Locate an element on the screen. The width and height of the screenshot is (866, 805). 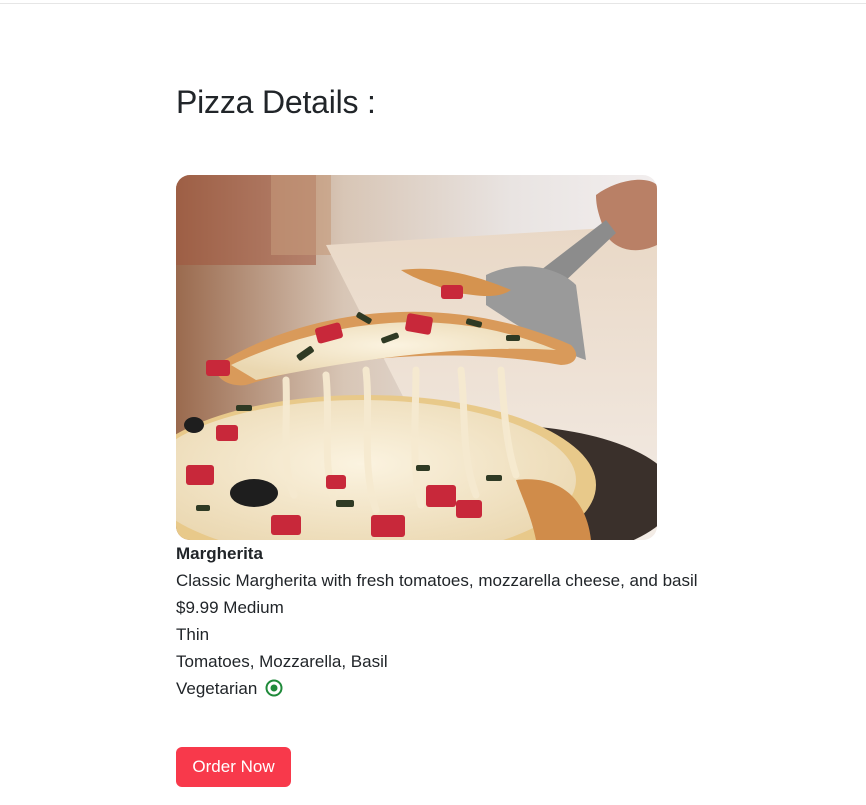
order-now-button: Order Now is located at coordinates (233, 767).